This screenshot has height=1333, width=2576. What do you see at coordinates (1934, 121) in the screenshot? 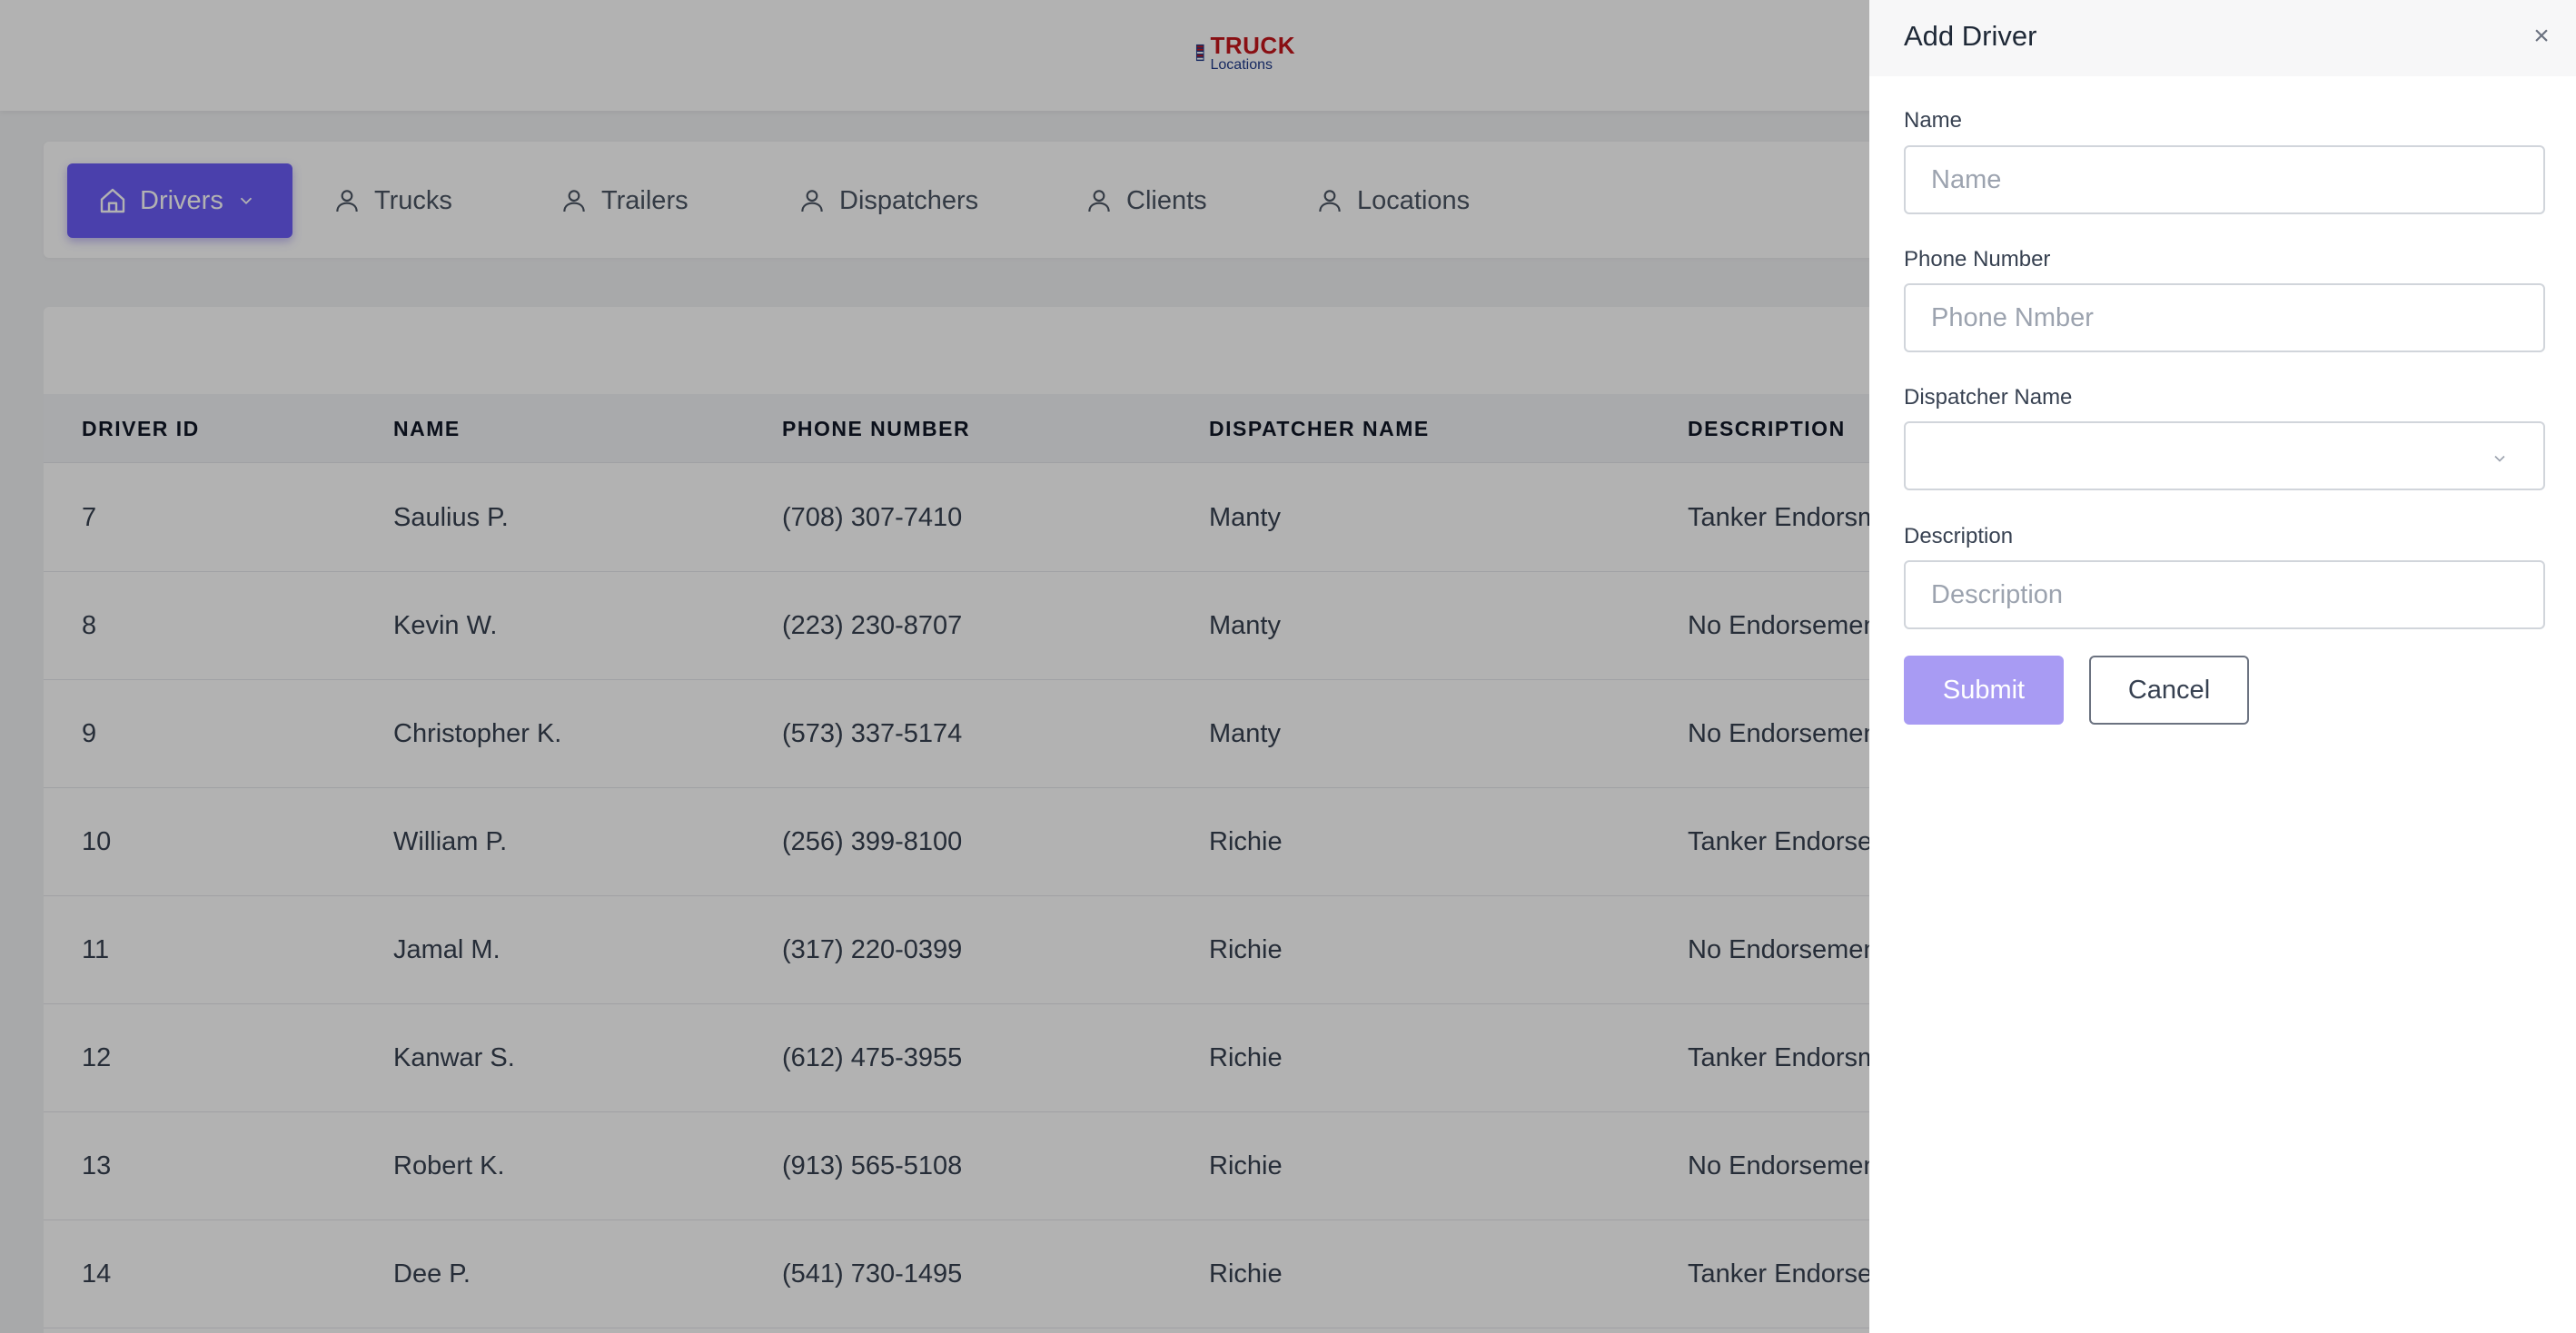
I see `name-label: Name` at bounding box center [1934, 121].